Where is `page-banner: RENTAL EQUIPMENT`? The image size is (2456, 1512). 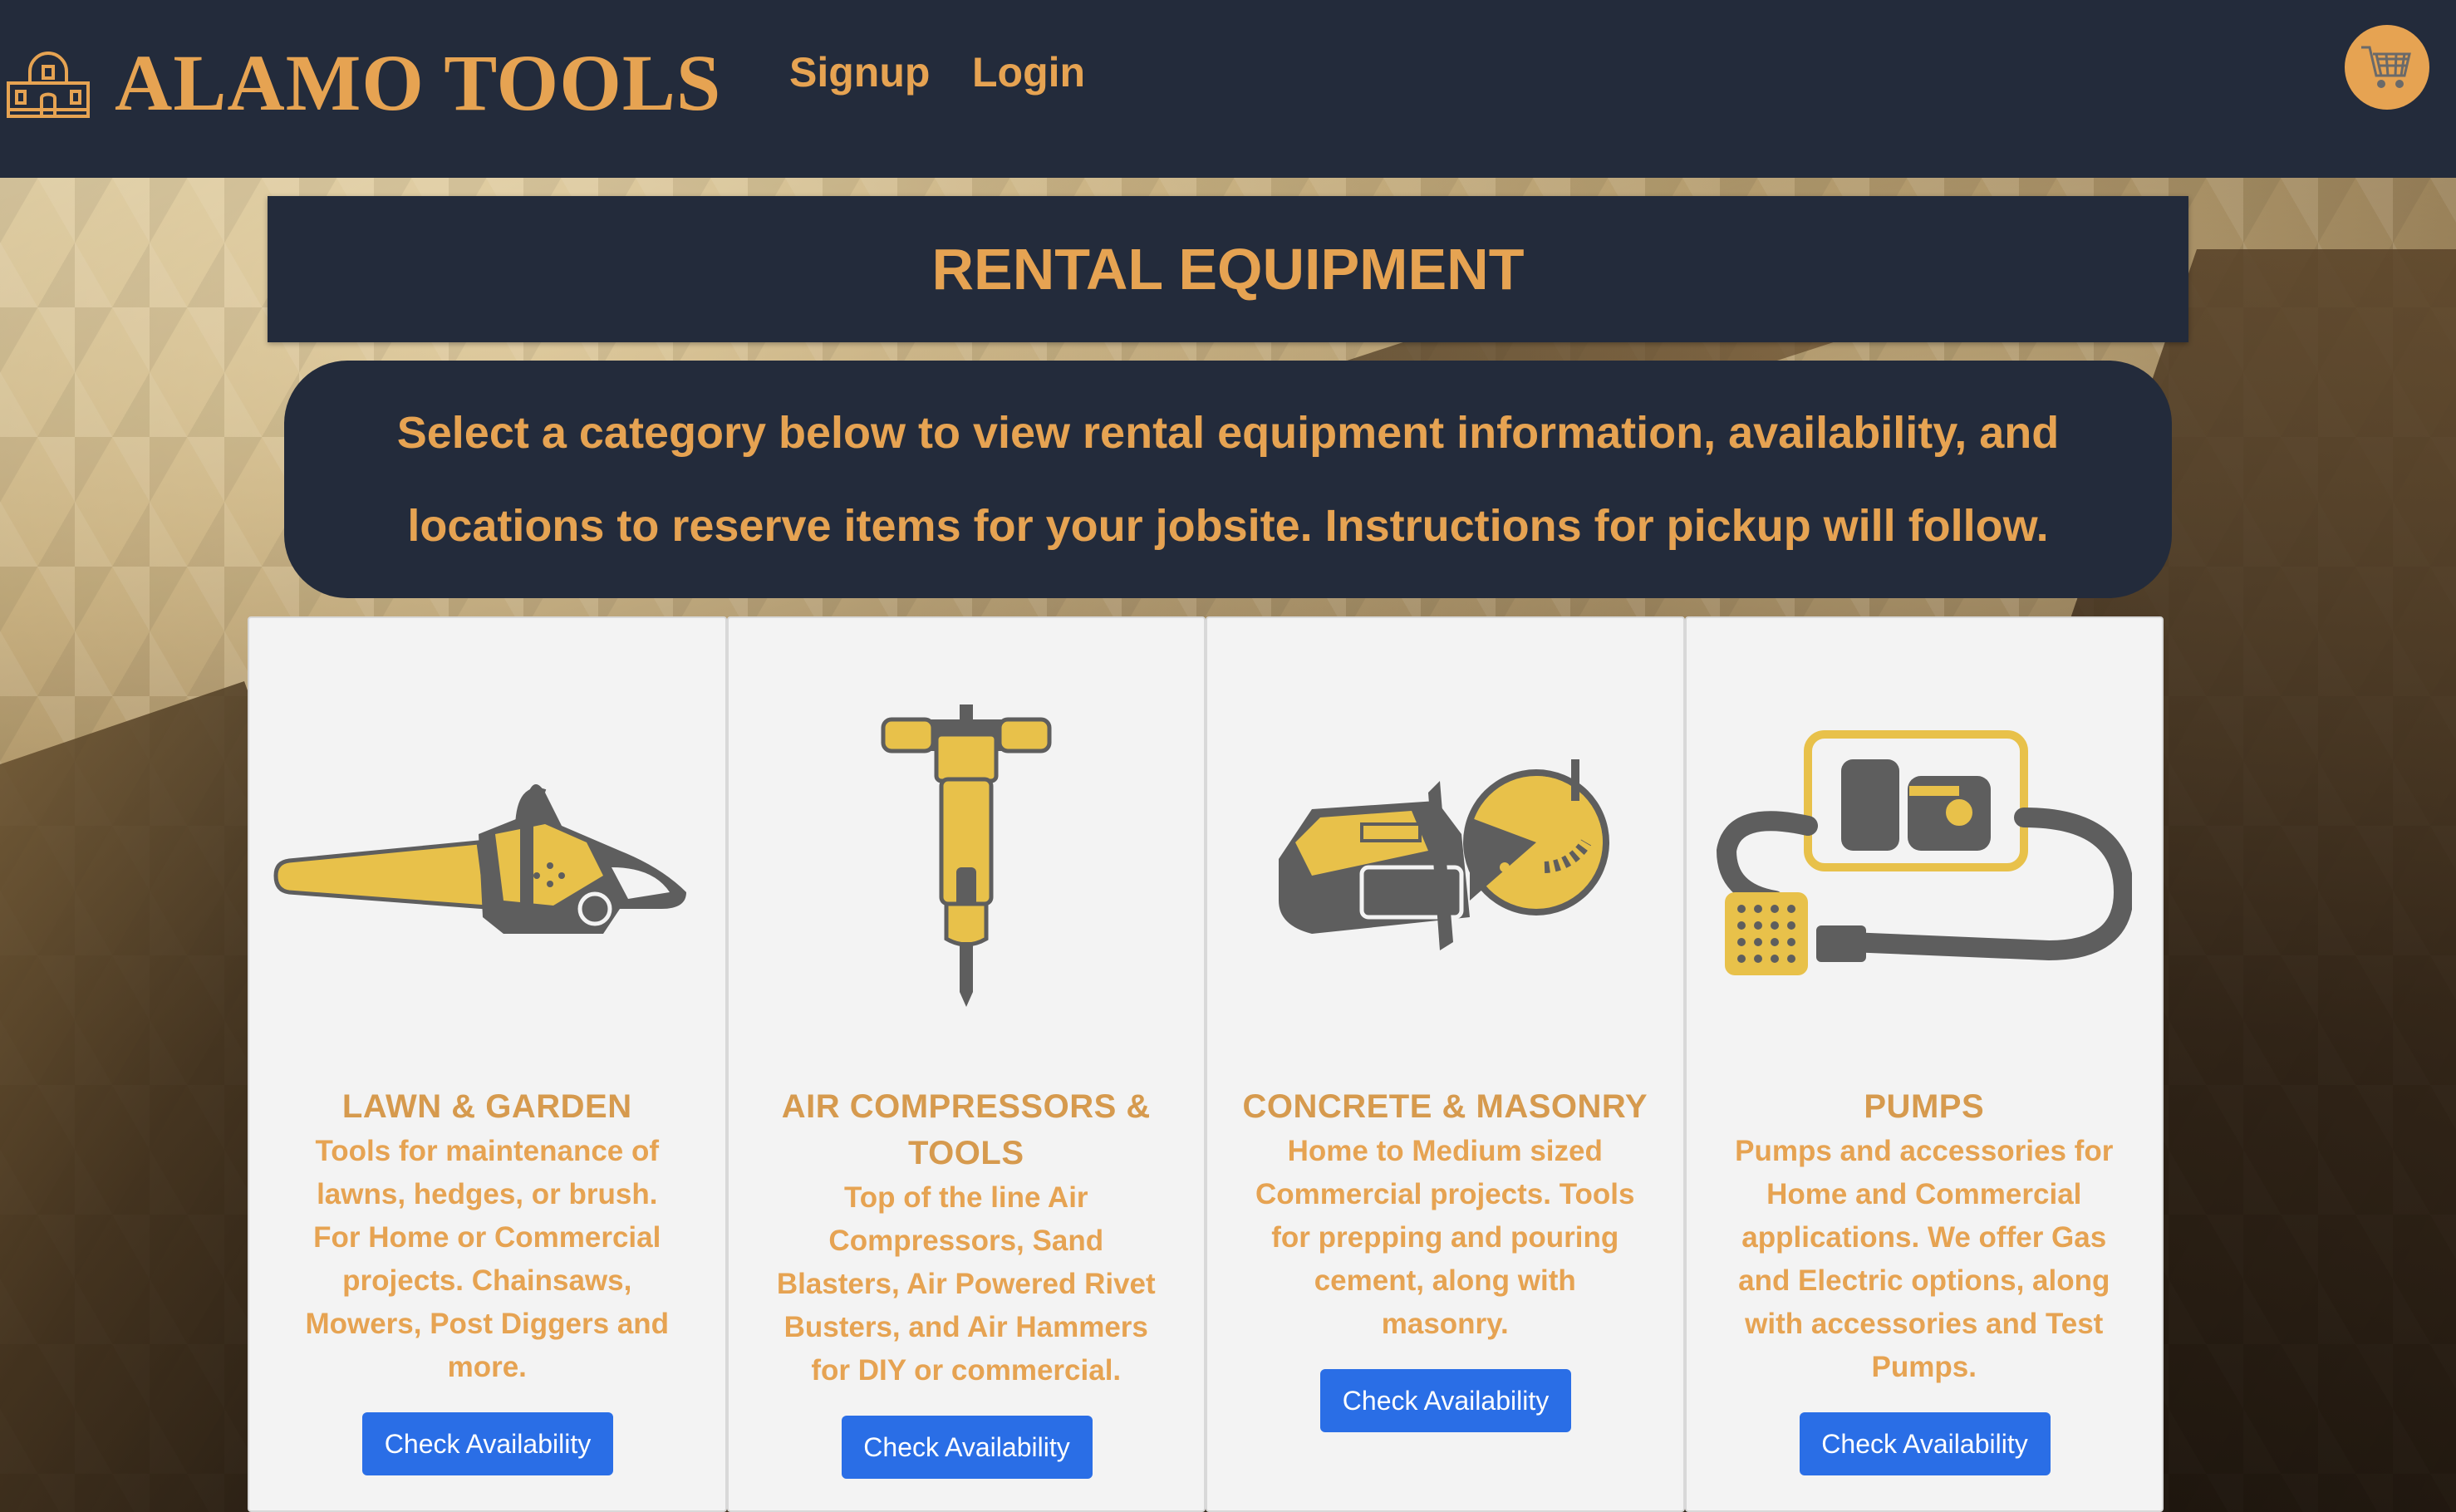
page-banner: RENTAL EQUIPMENT is located at coordinates (1228, 269).